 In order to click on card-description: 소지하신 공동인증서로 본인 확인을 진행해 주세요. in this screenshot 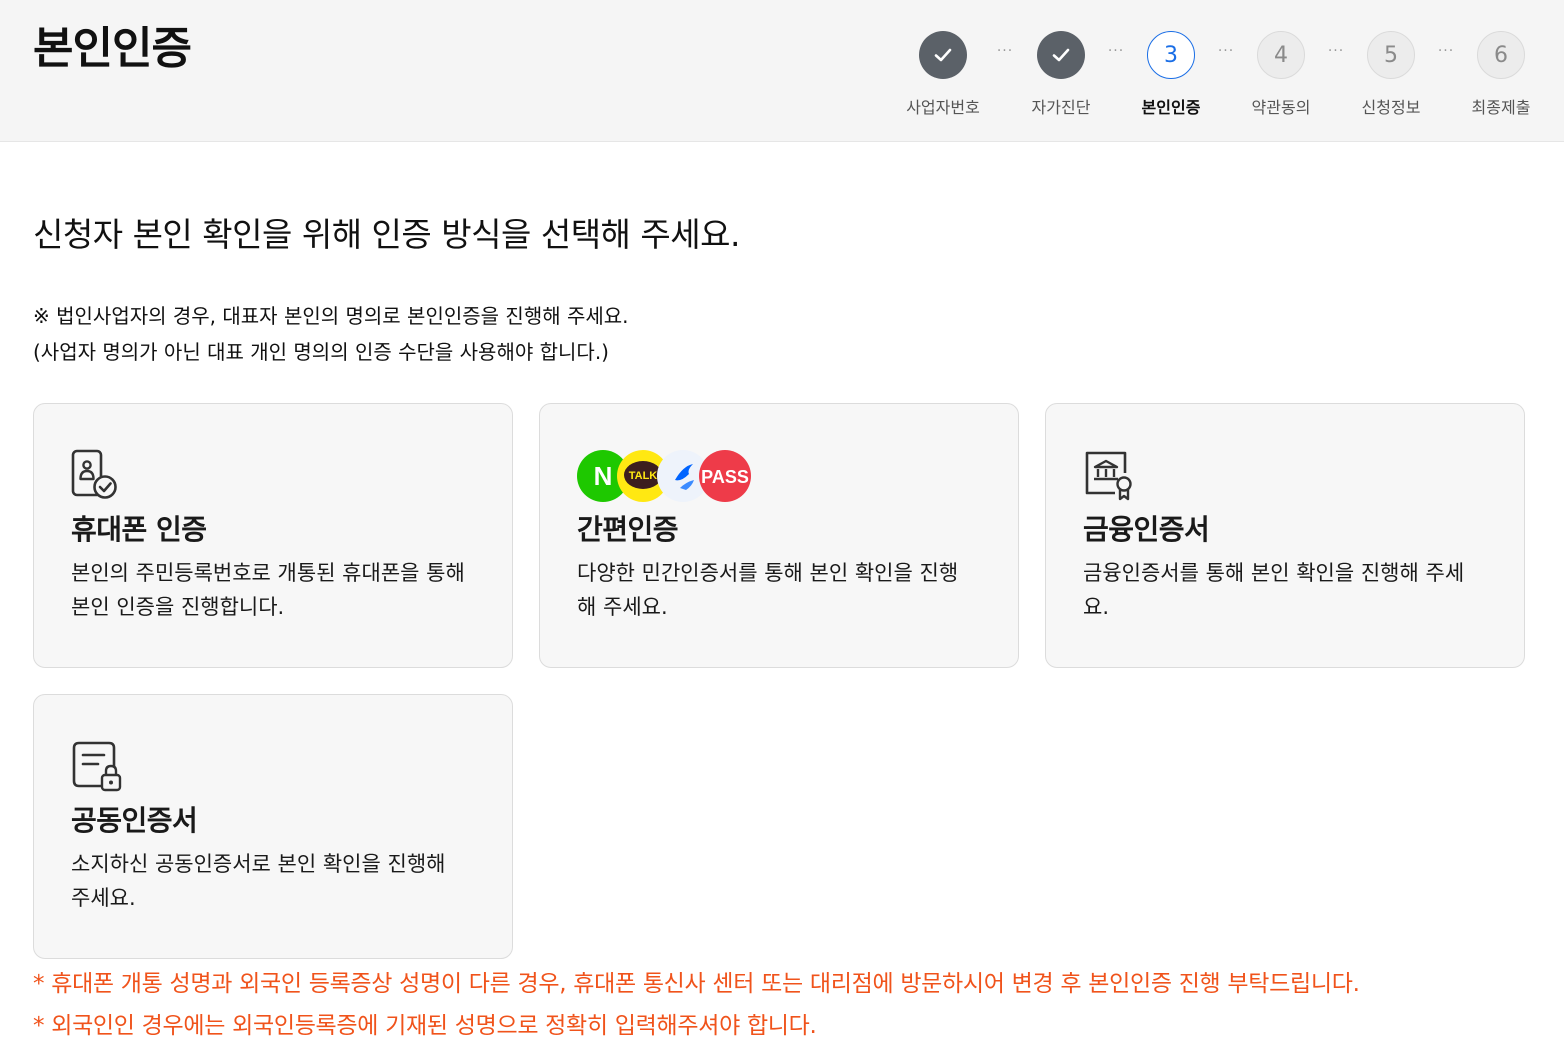, I will do `click(258, 881)`.